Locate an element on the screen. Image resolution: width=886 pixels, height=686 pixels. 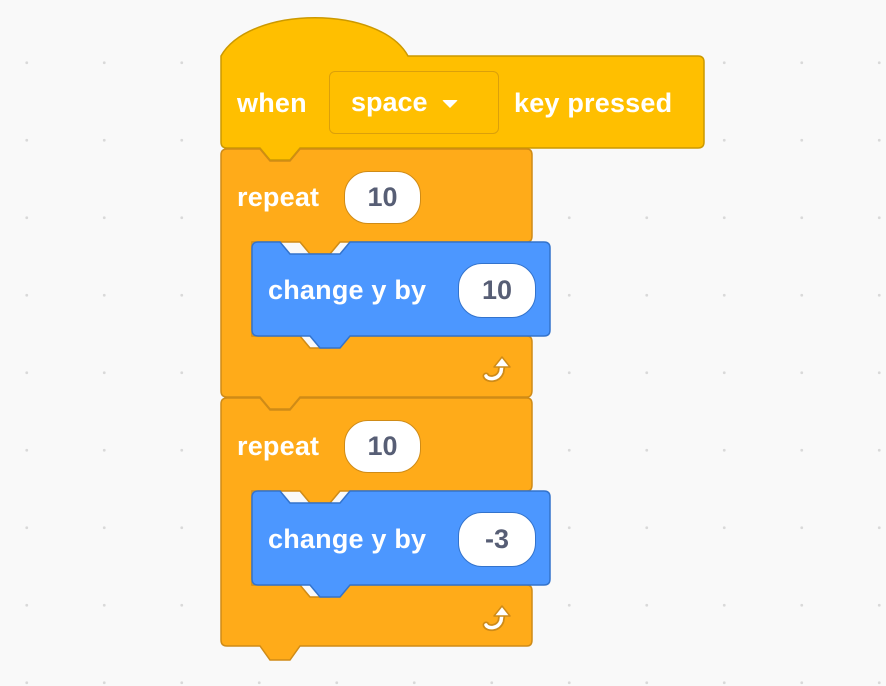
repeat-label-1: repeat is located at coordinates (278, 197).